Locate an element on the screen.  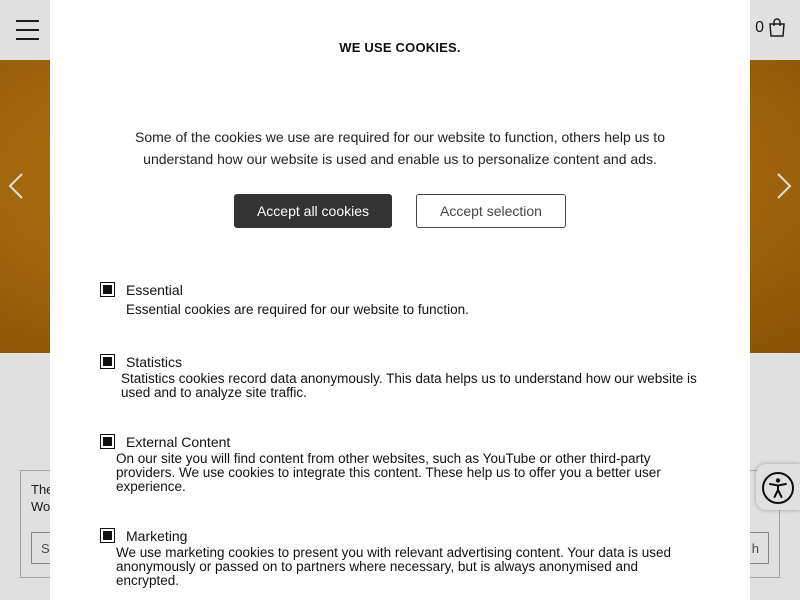
statistics-label: Statistics is located at coordinates (154, 362).